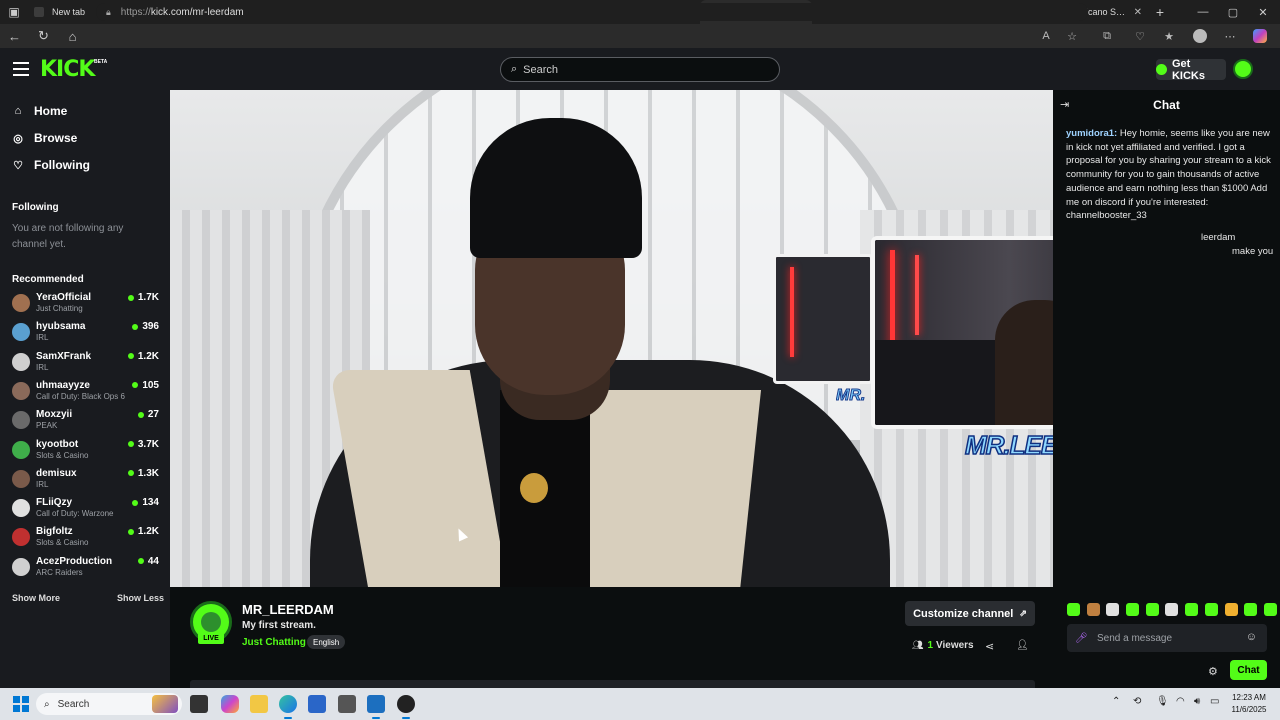 The image size is (1280, 720). I want to click on user-avatar, so click(1243, 69).